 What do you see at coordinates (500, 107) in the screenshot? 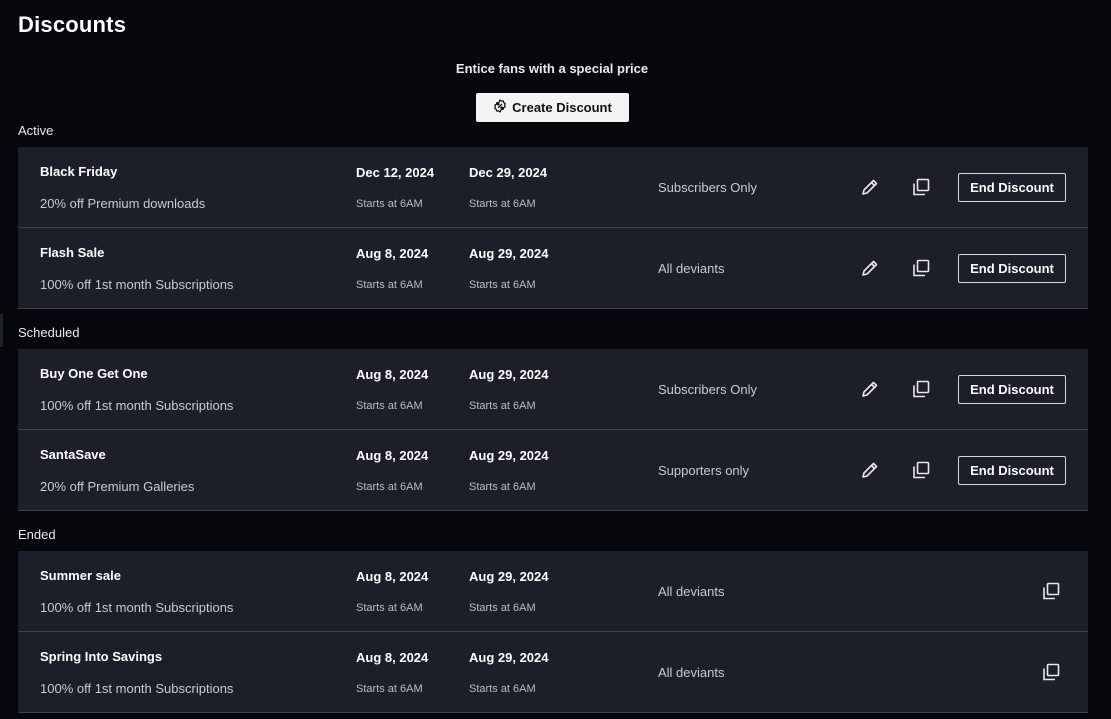
I see `discount-badge-icon` at bounding box center [500, 107].